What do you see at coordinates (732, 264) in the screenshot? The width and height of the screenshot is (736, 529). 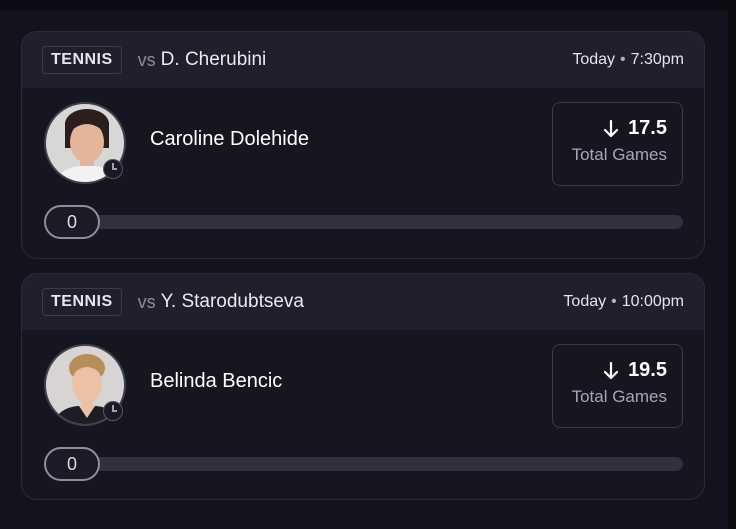 I see `right-edge` at bounding box center [732, 264].